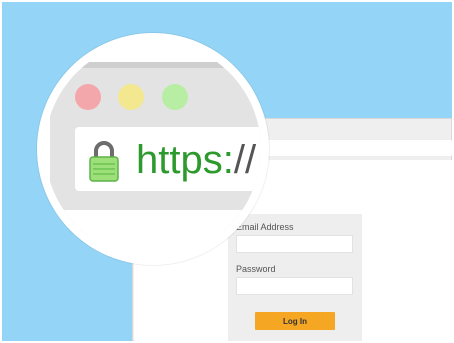 Image resolution: width=454 pixels, height=343 pixels. Describe the element at coordinates (245, 160) in the screenshot. I see `url-slashes: //` at that location.